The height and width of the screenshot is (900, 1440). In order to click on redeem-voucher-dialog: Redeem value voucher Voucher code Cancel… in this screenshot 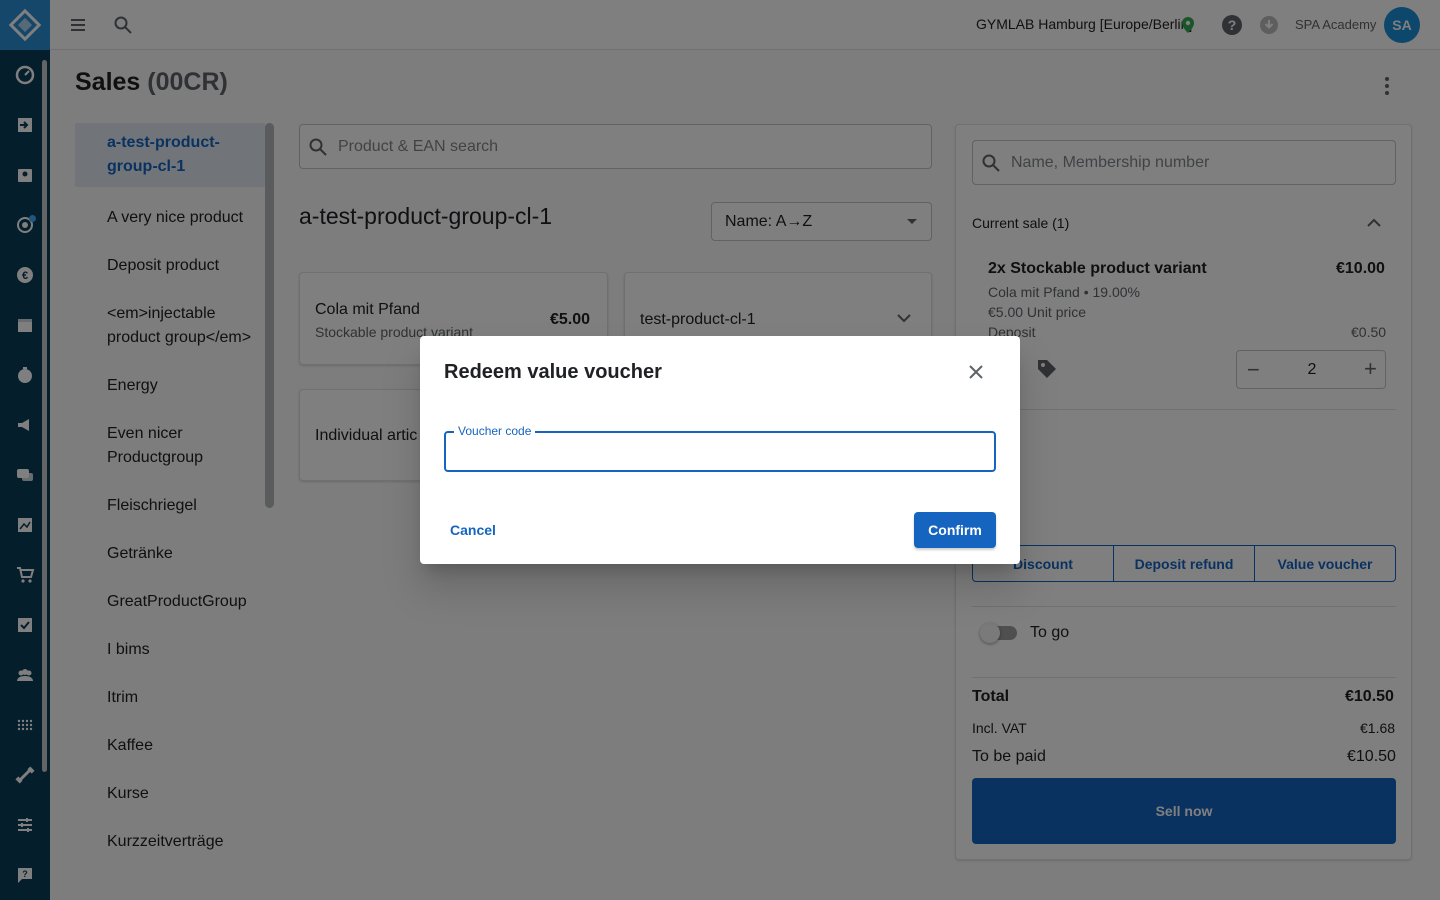, I will do `click(720, 450)`.